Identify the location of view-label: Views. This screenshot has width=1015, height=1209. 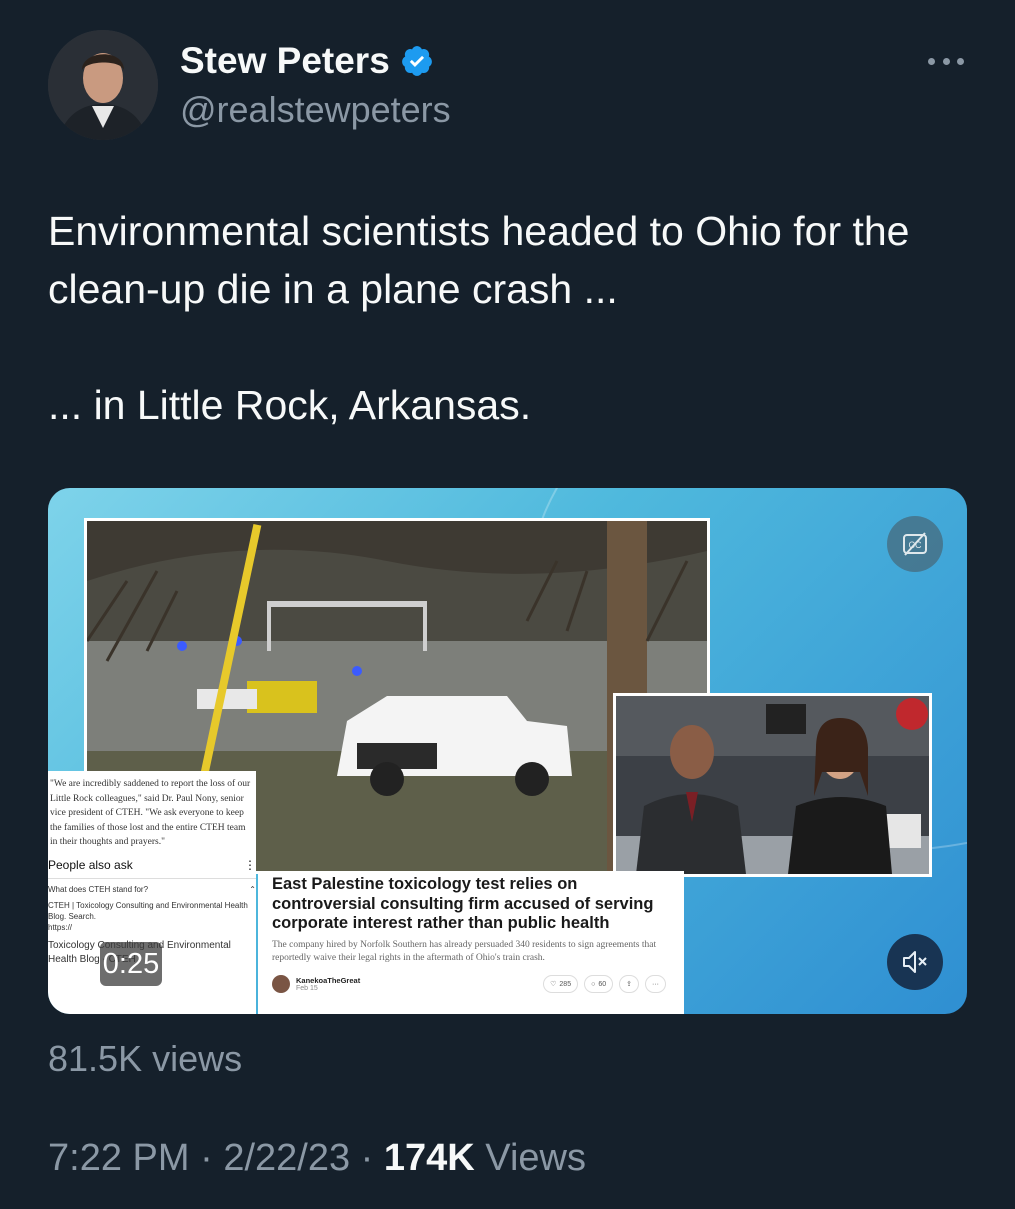
(535, 1158).